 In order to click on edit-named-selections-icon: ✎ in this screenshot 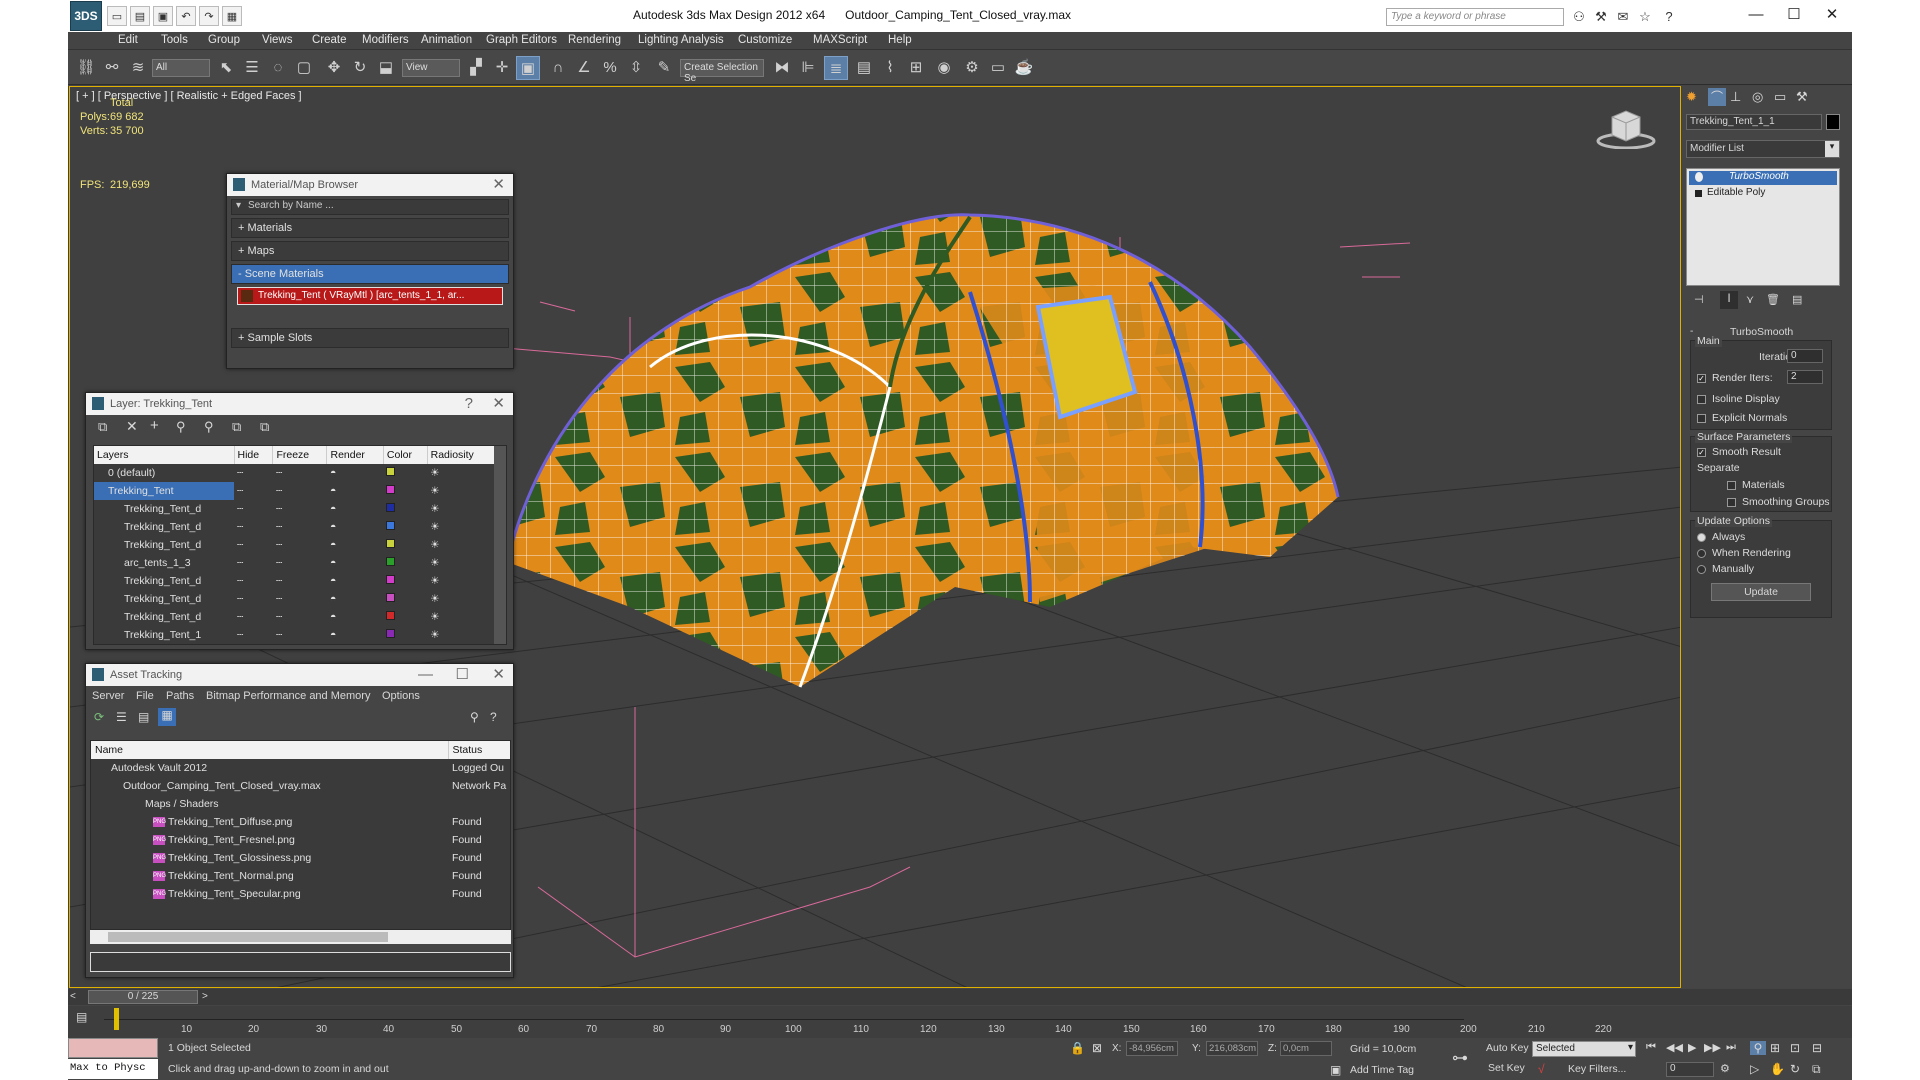, I will do `click(664, 68)`.